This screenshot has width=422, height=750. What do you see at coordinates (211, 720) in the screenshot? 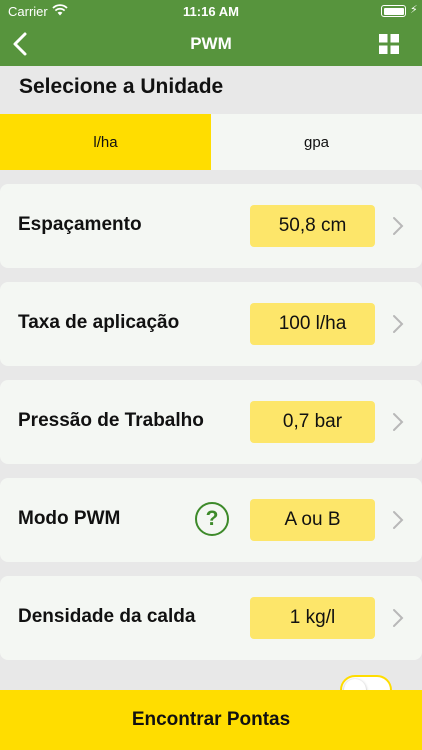
I see `find-nozzles-button: Encontrar Pontas` at bounding box center [211, 720].